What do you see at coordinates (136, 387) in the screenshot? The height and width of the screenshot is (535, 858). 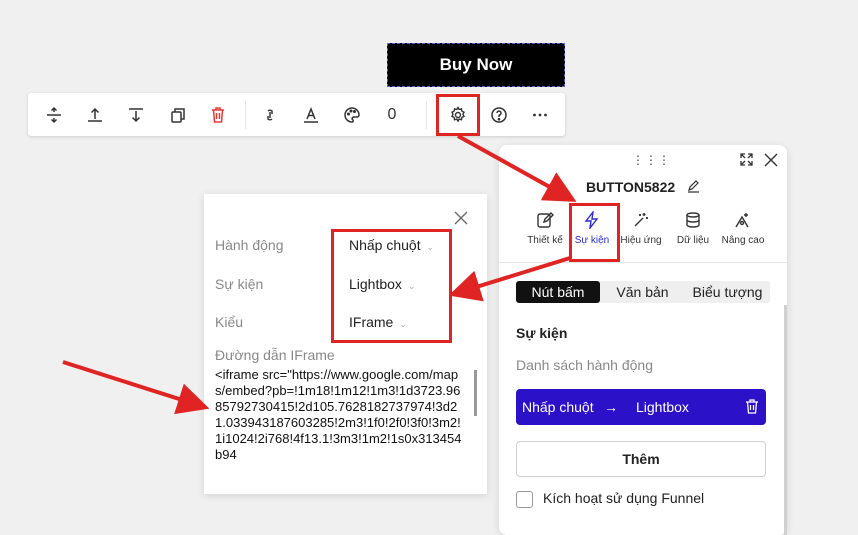 I see `arrow-to-iframe-code` at bounding box center [136, 387].